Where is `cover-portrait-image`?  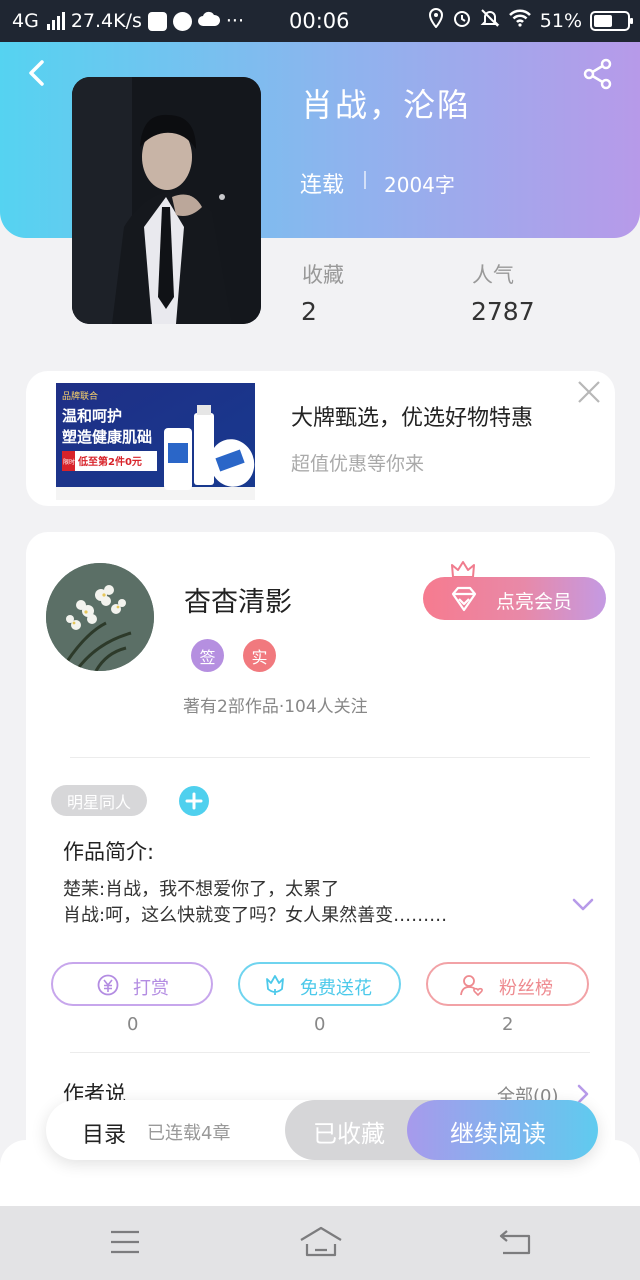
cover-portrait-image is located at coordinates (166, 200).